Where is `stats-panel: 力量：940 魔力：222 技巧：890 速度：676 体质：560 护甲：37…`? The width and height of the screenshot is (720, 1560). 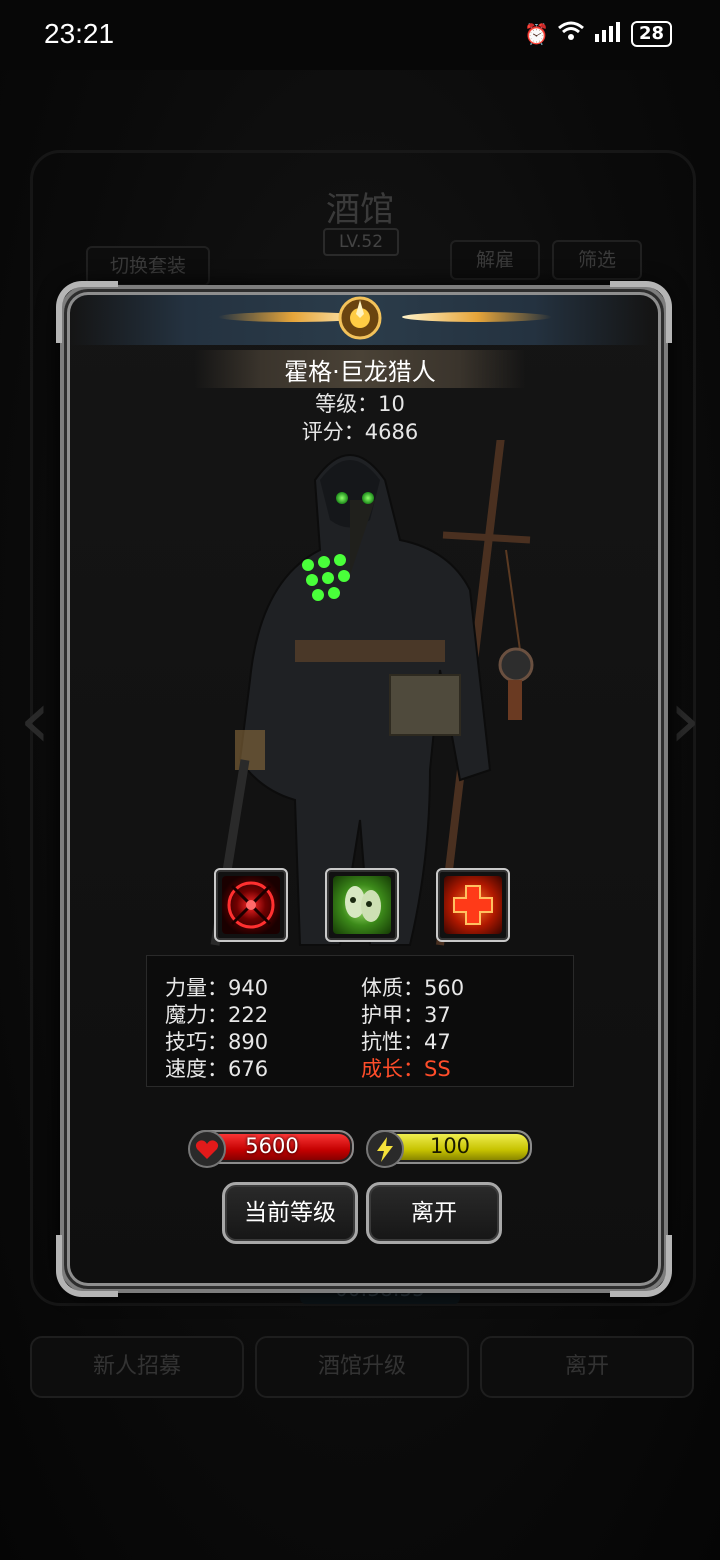
stats-panel: 力量：940 魔力：222 技巧：890 速度：676 体质：560 护甲：37… is located at coordinates (360, 1021).